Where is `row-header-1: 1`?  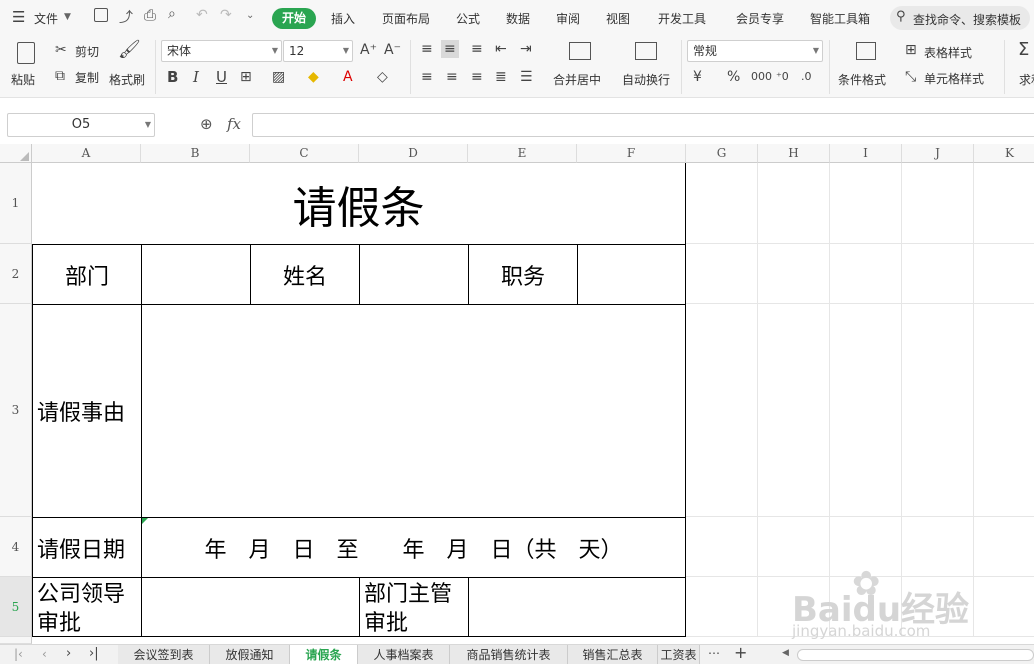
row-header-1: 1 is located at coordinates (16, 203).